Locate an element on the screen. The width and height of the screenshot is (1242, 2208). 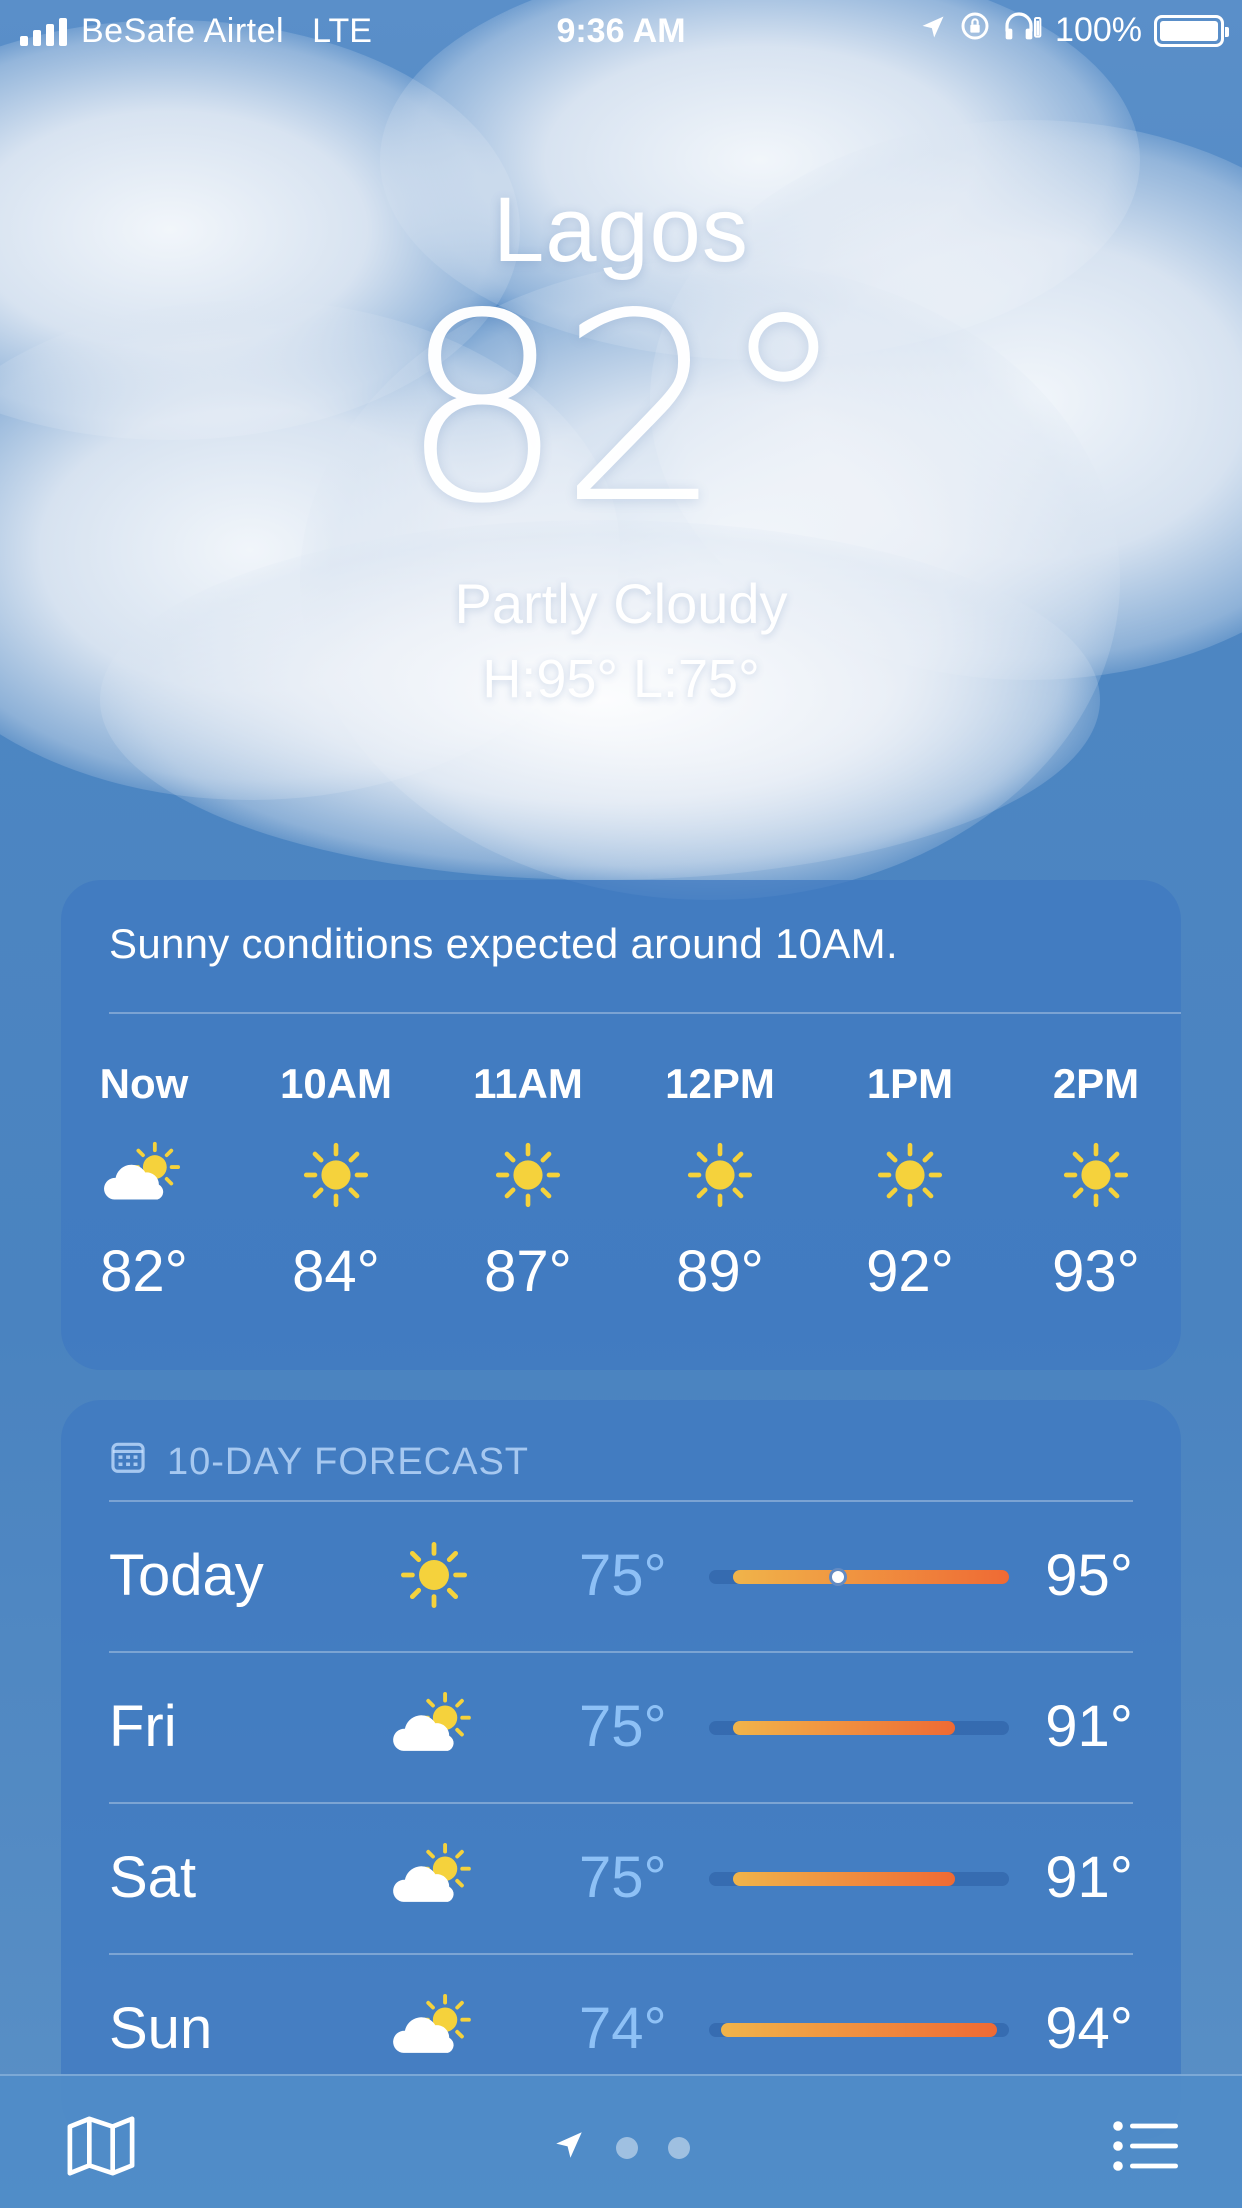
location-services-icon is located at coordinates (933, 30).